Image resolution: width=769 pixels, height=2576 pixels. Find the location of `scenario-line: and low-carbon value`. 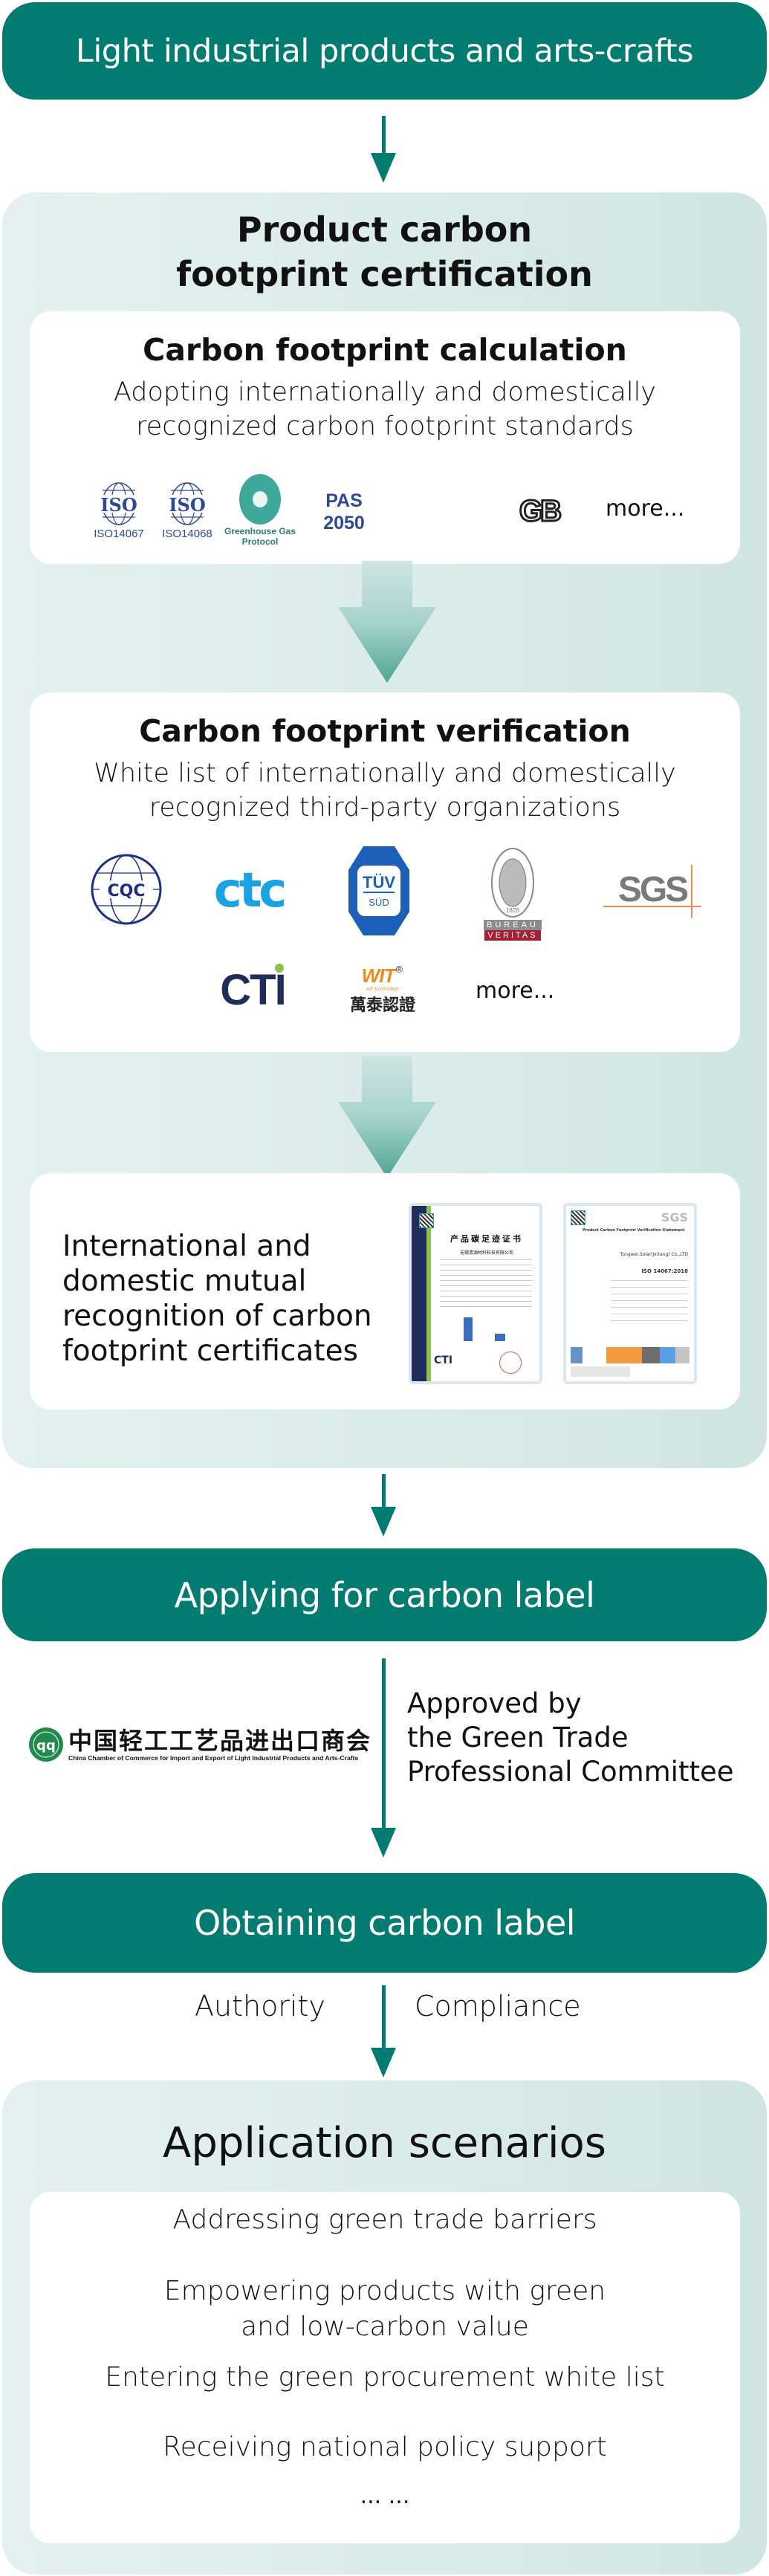

scenario-line: and low-carbon value is located at coordinates (385, 2326).